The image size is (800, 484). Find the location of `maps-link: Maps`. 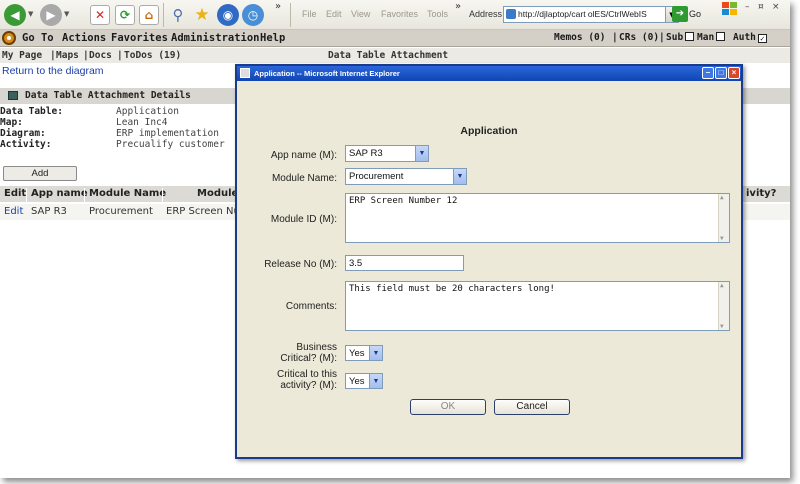

maps-link: Maps is located at coordinates (67, 55).